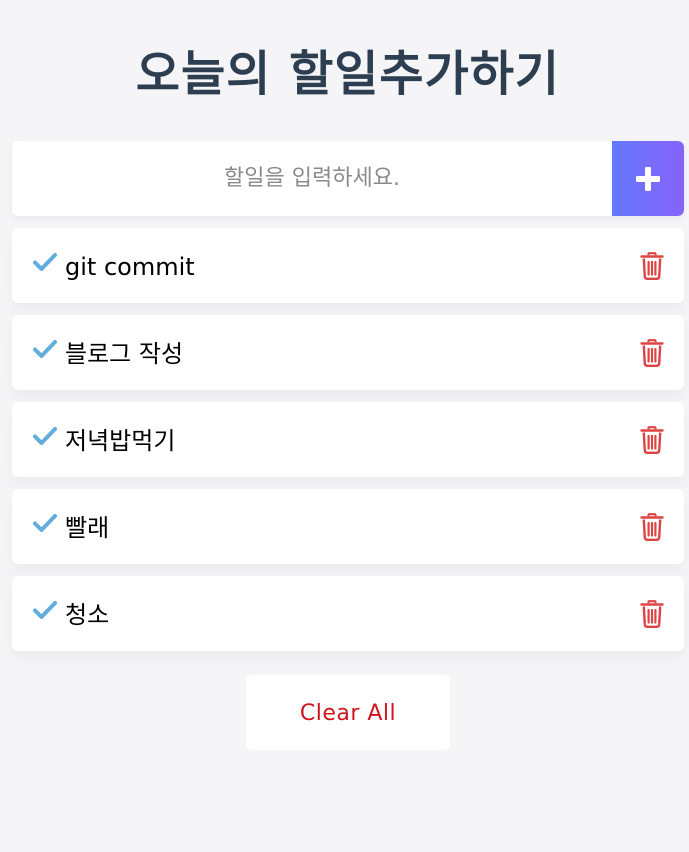  Describe the element at coordinates (124, 354) in the screenshot. I see `todo-item-text: 블로그 작성` at that location.